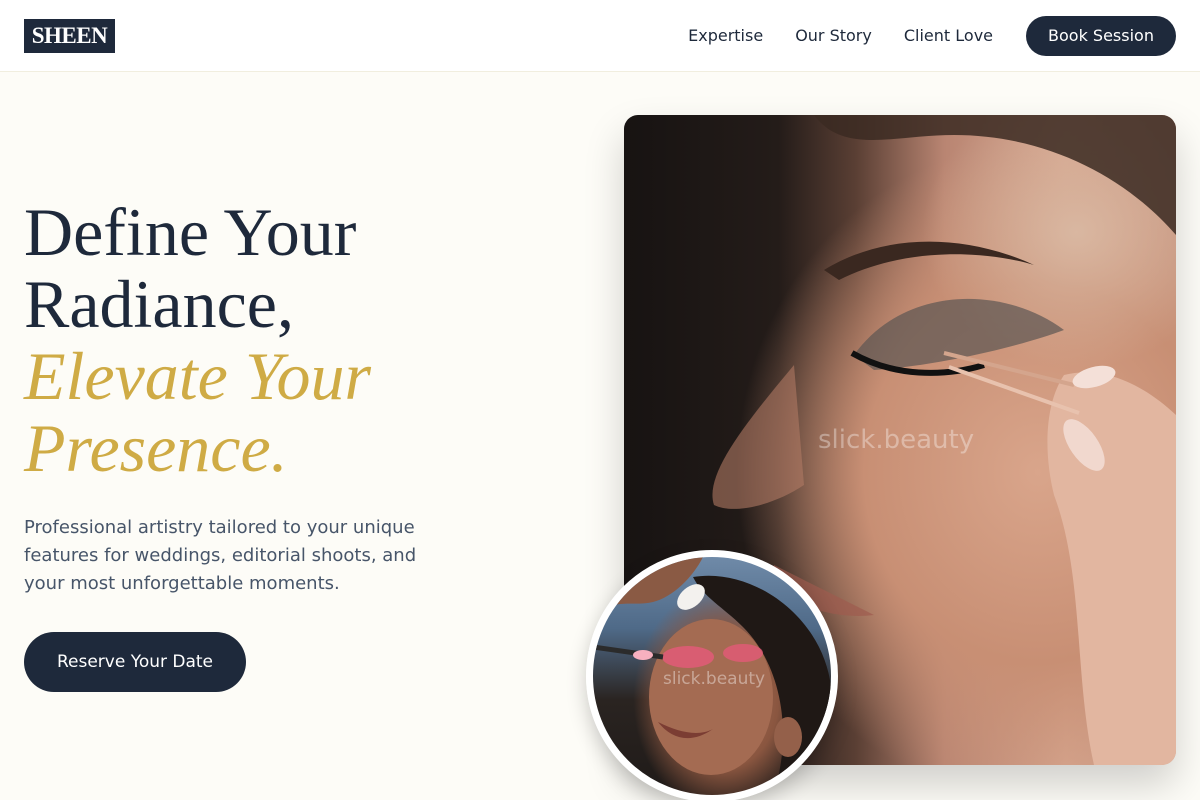  I want to click on hero-circle-photo: slick.beauty, so click(712, 675).